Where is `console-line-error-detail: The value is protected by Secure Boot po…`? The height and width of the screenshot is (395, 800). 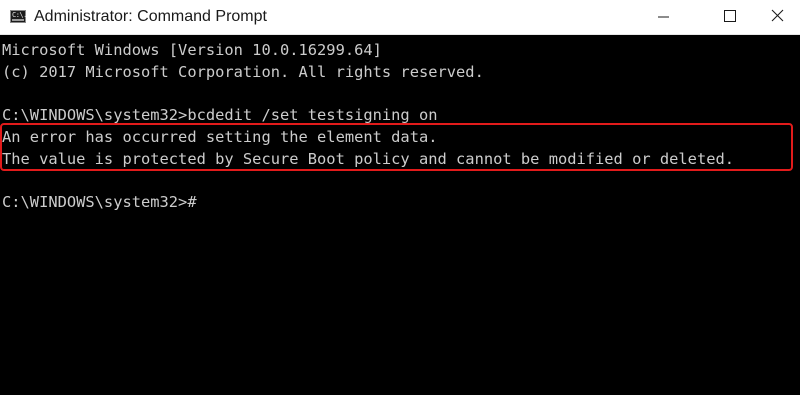 console-line-error-detail: The value is protected by Secure Boot po… is located at coordinates (368, 159).